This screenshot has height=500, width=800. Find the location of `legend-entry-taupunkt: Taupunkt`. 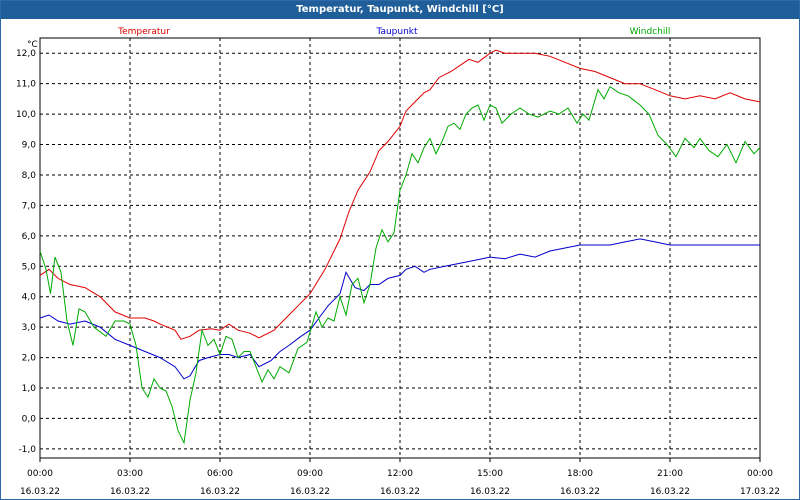

legend-entry-taupunkt: Taupunkt is located at coordinates (396, 32).